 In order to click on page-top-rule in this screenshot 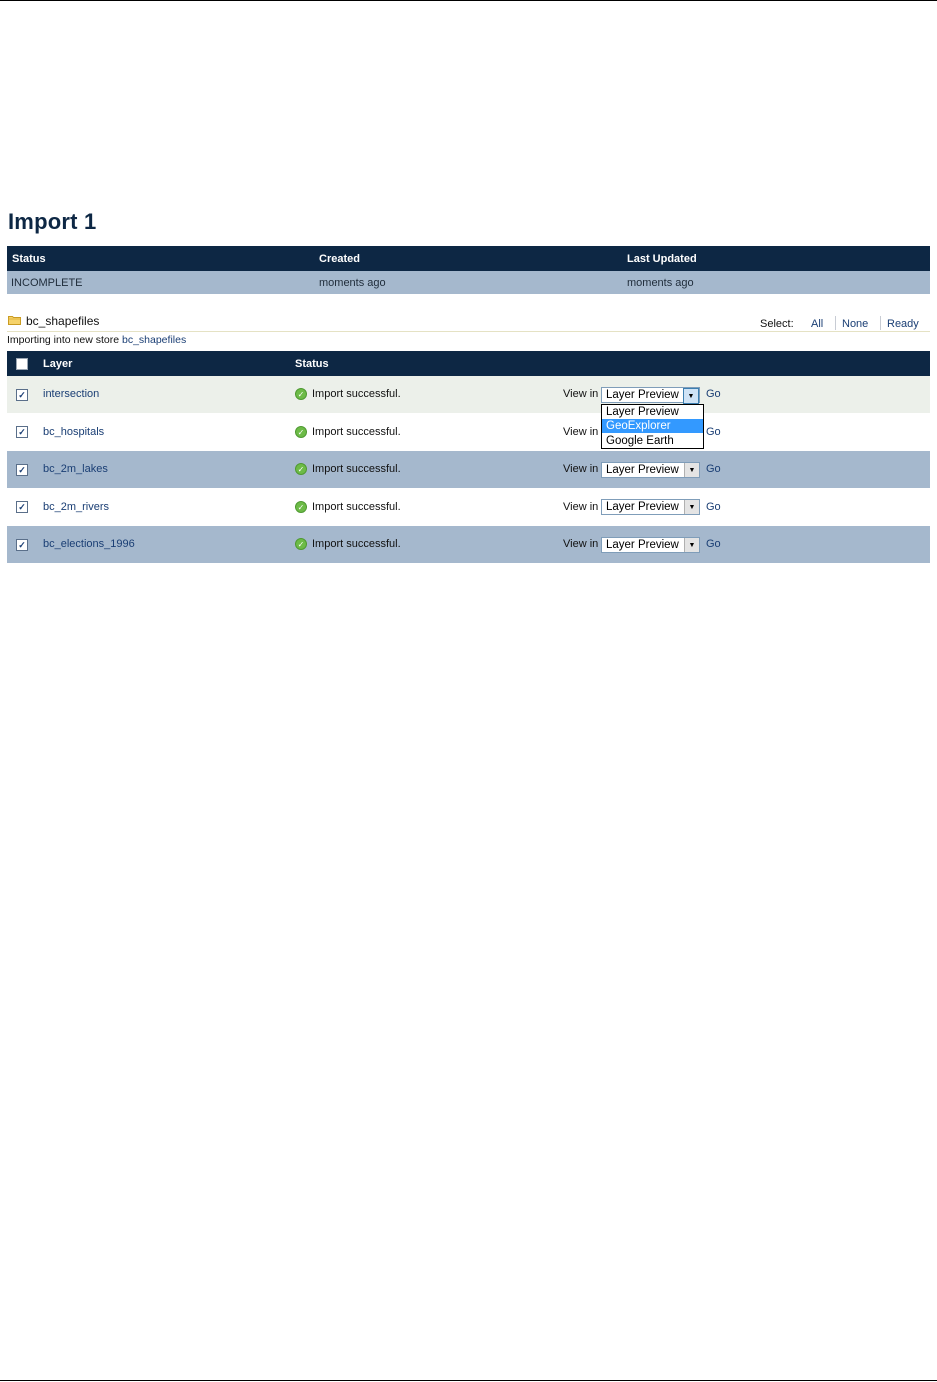, I will do `click(468, 0)`.